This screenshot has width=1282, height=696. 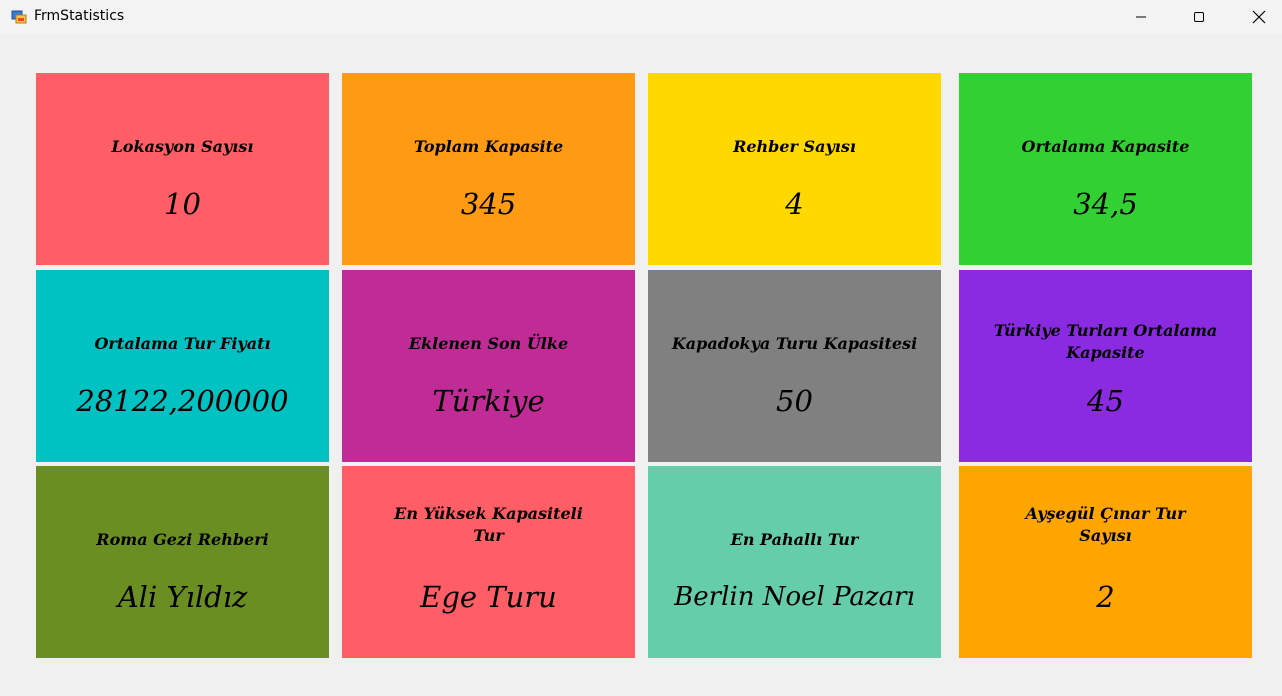 What do you see at coordinates (182, 539) in the screenshot?
I see `stat-label: Roma Gezi Rehberi` at bounding box center [182, 539].